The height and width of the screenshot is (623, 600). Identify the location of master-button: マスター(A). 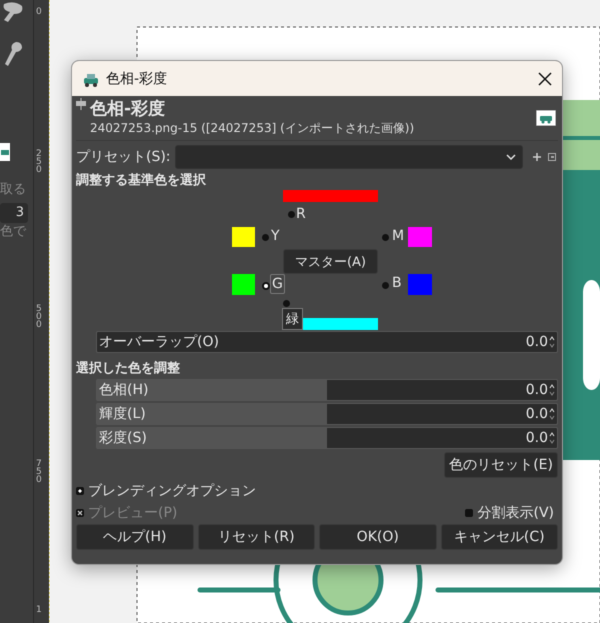
(330, 261).